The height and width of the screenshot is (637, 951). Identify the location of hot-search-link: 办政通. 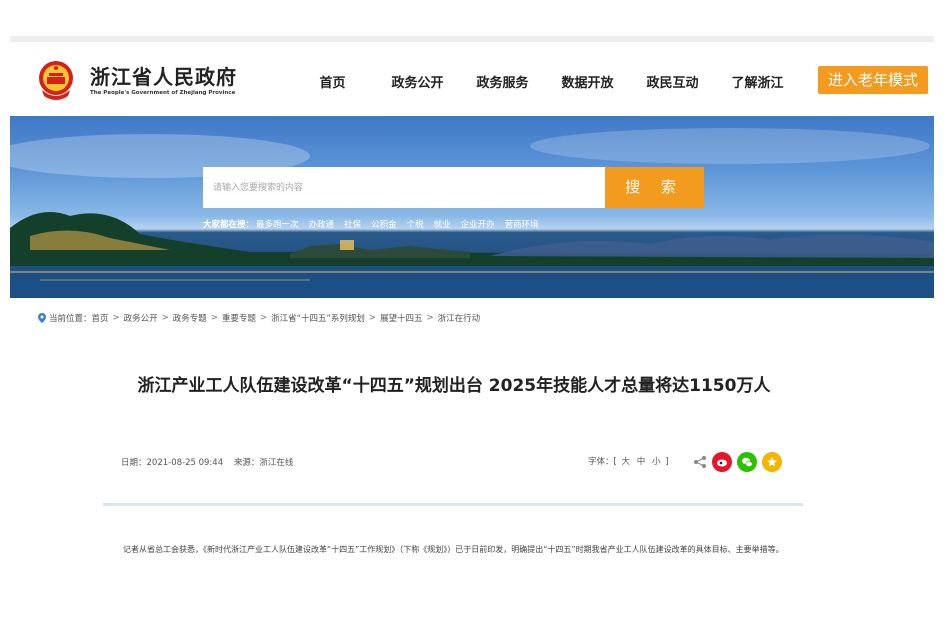
(322, 224).